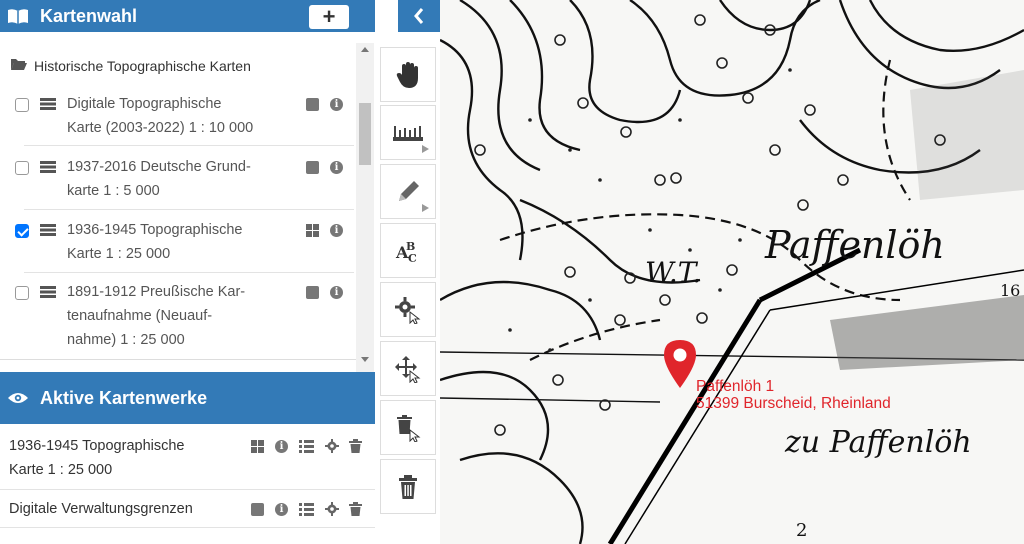 This screenshot has height=544, width=1024. What do you see at coordinates (18, 16) in the screenshot?
I see `book-icon` at bounding box center [18, 16].